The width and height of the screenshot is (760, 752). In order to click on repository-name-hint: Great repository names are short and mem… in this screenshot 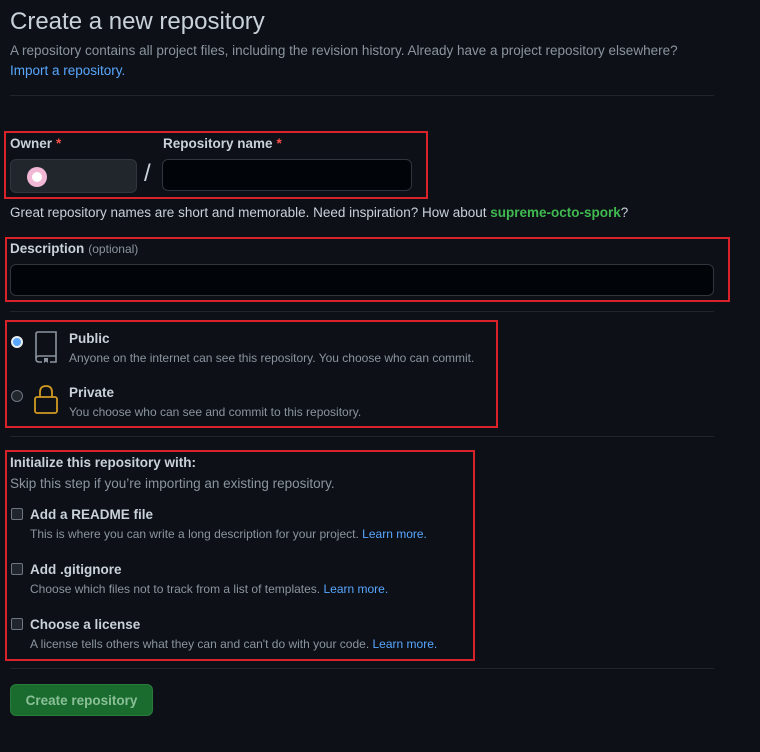, I will do `click(319, 212)`.